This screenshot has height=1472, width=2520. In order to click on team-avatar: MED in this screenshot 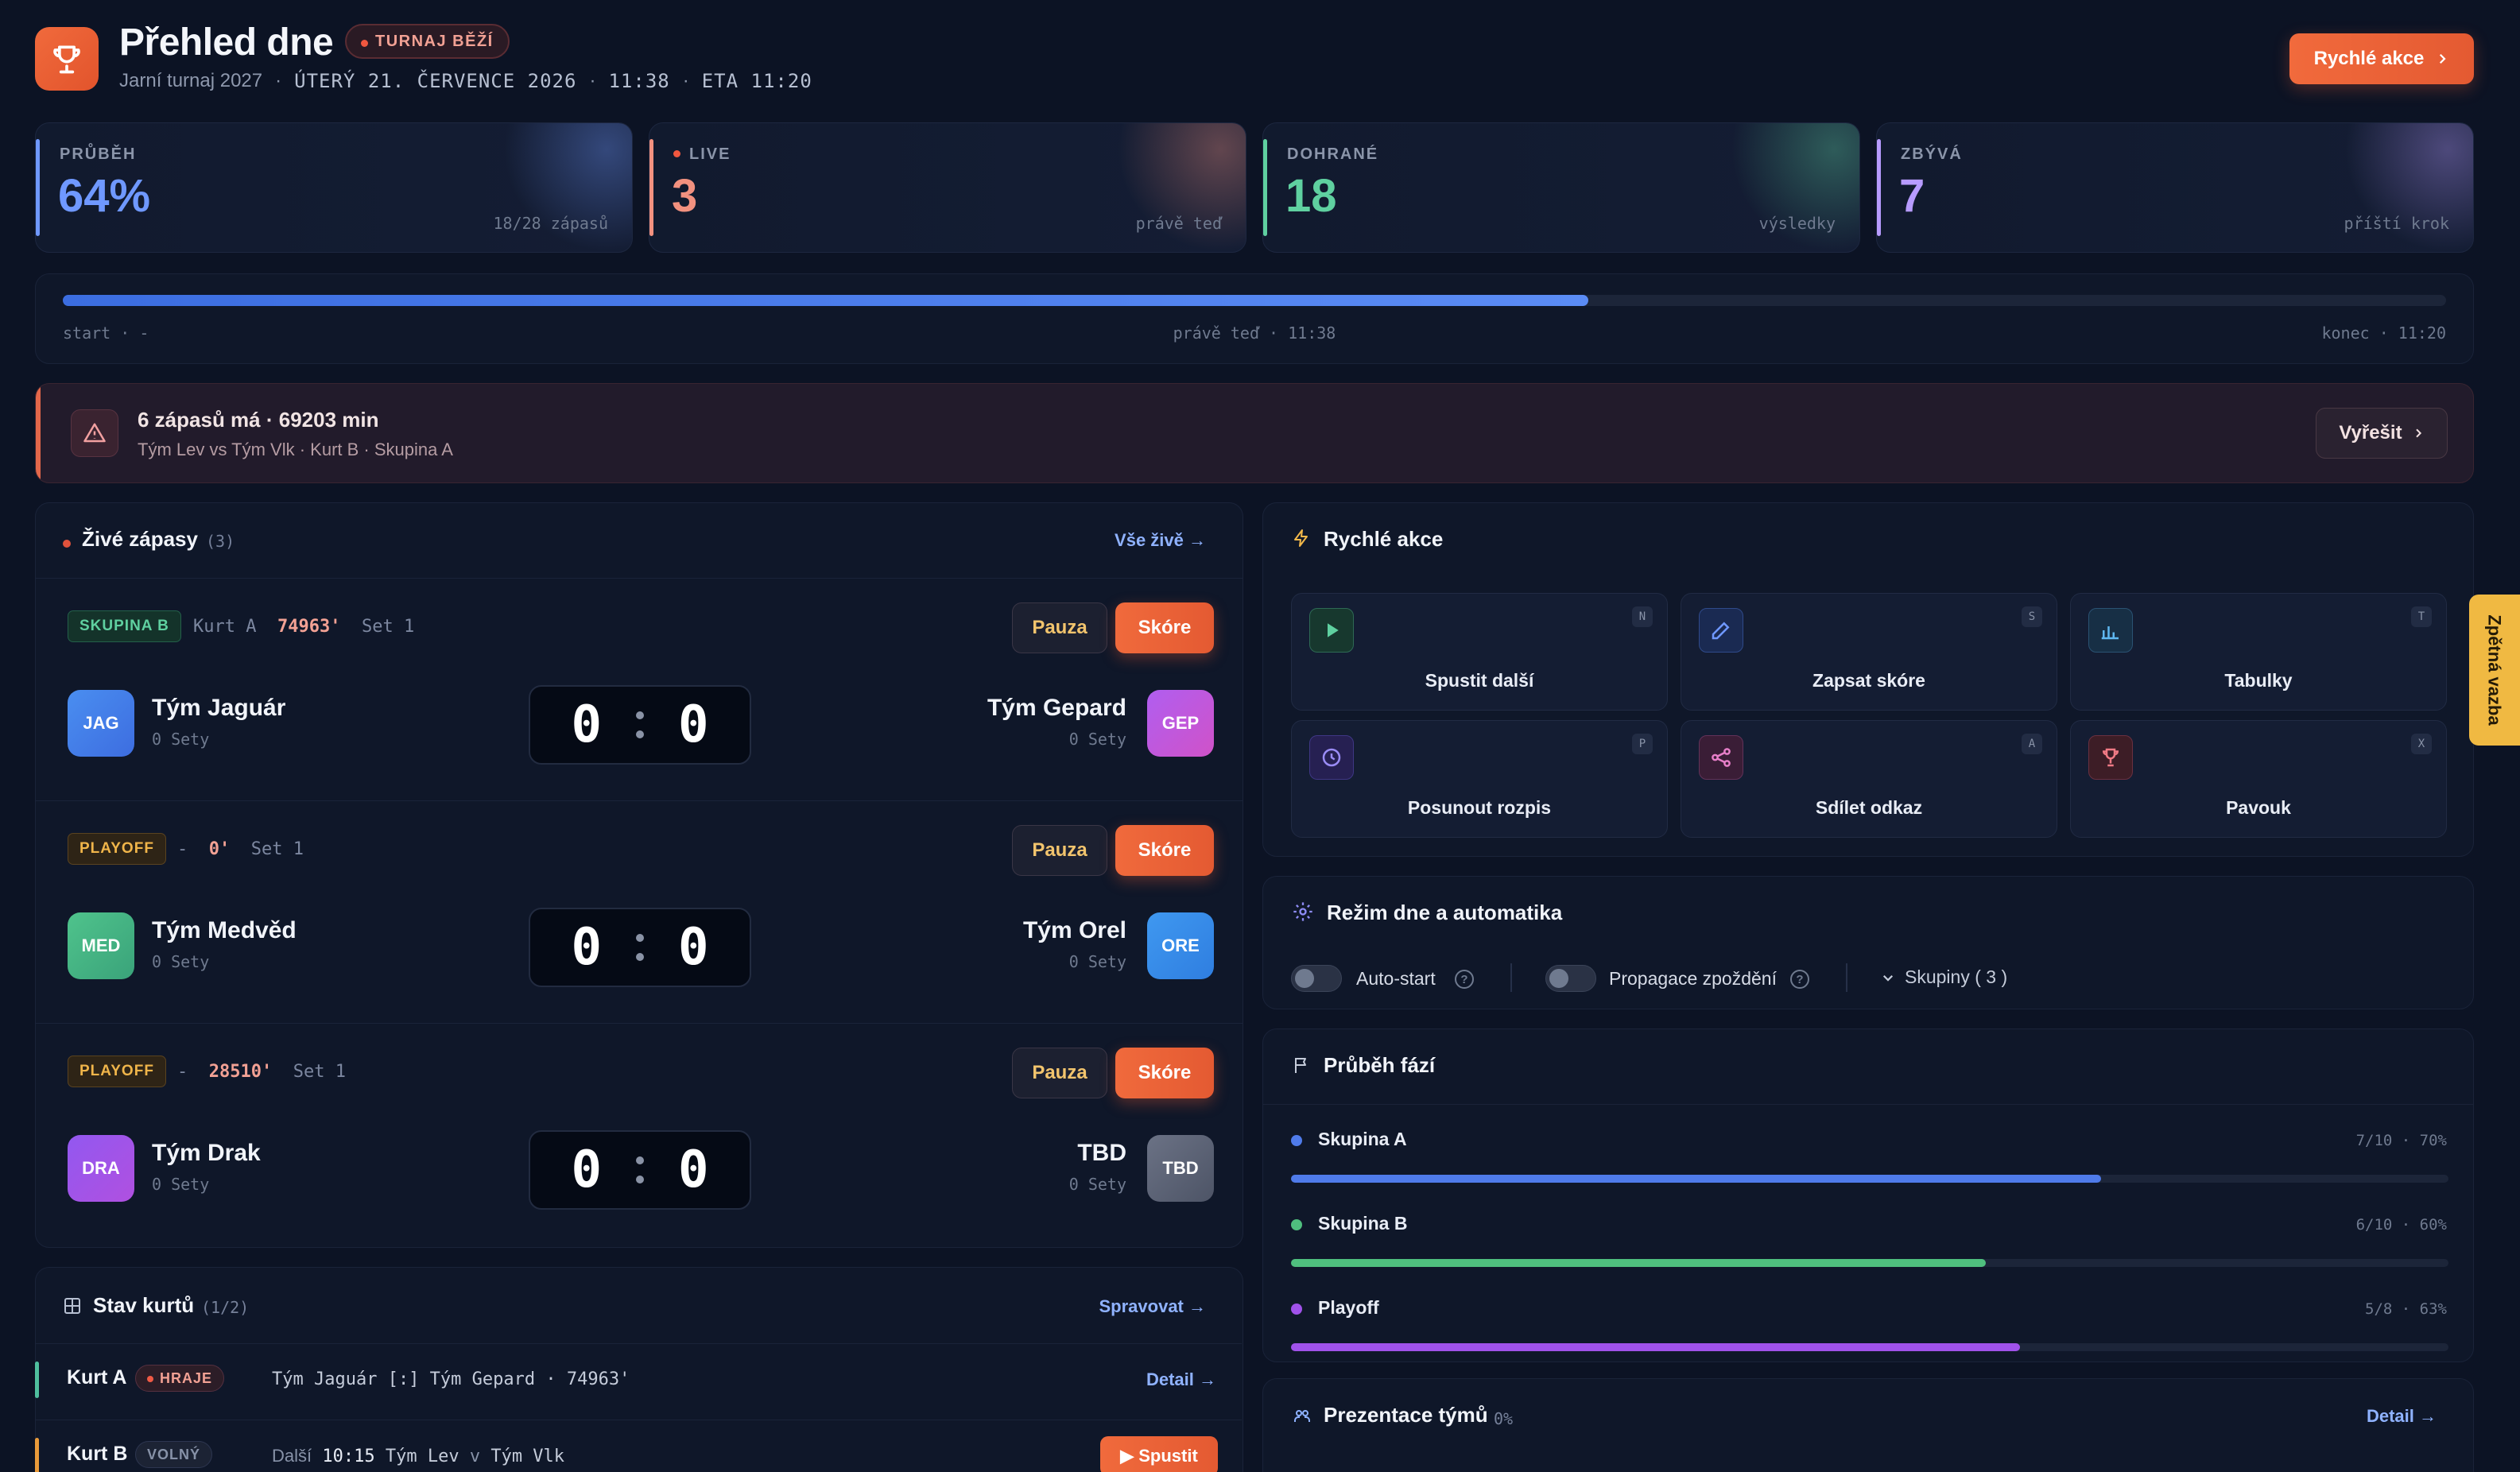, I will do `click(101, 945)`.